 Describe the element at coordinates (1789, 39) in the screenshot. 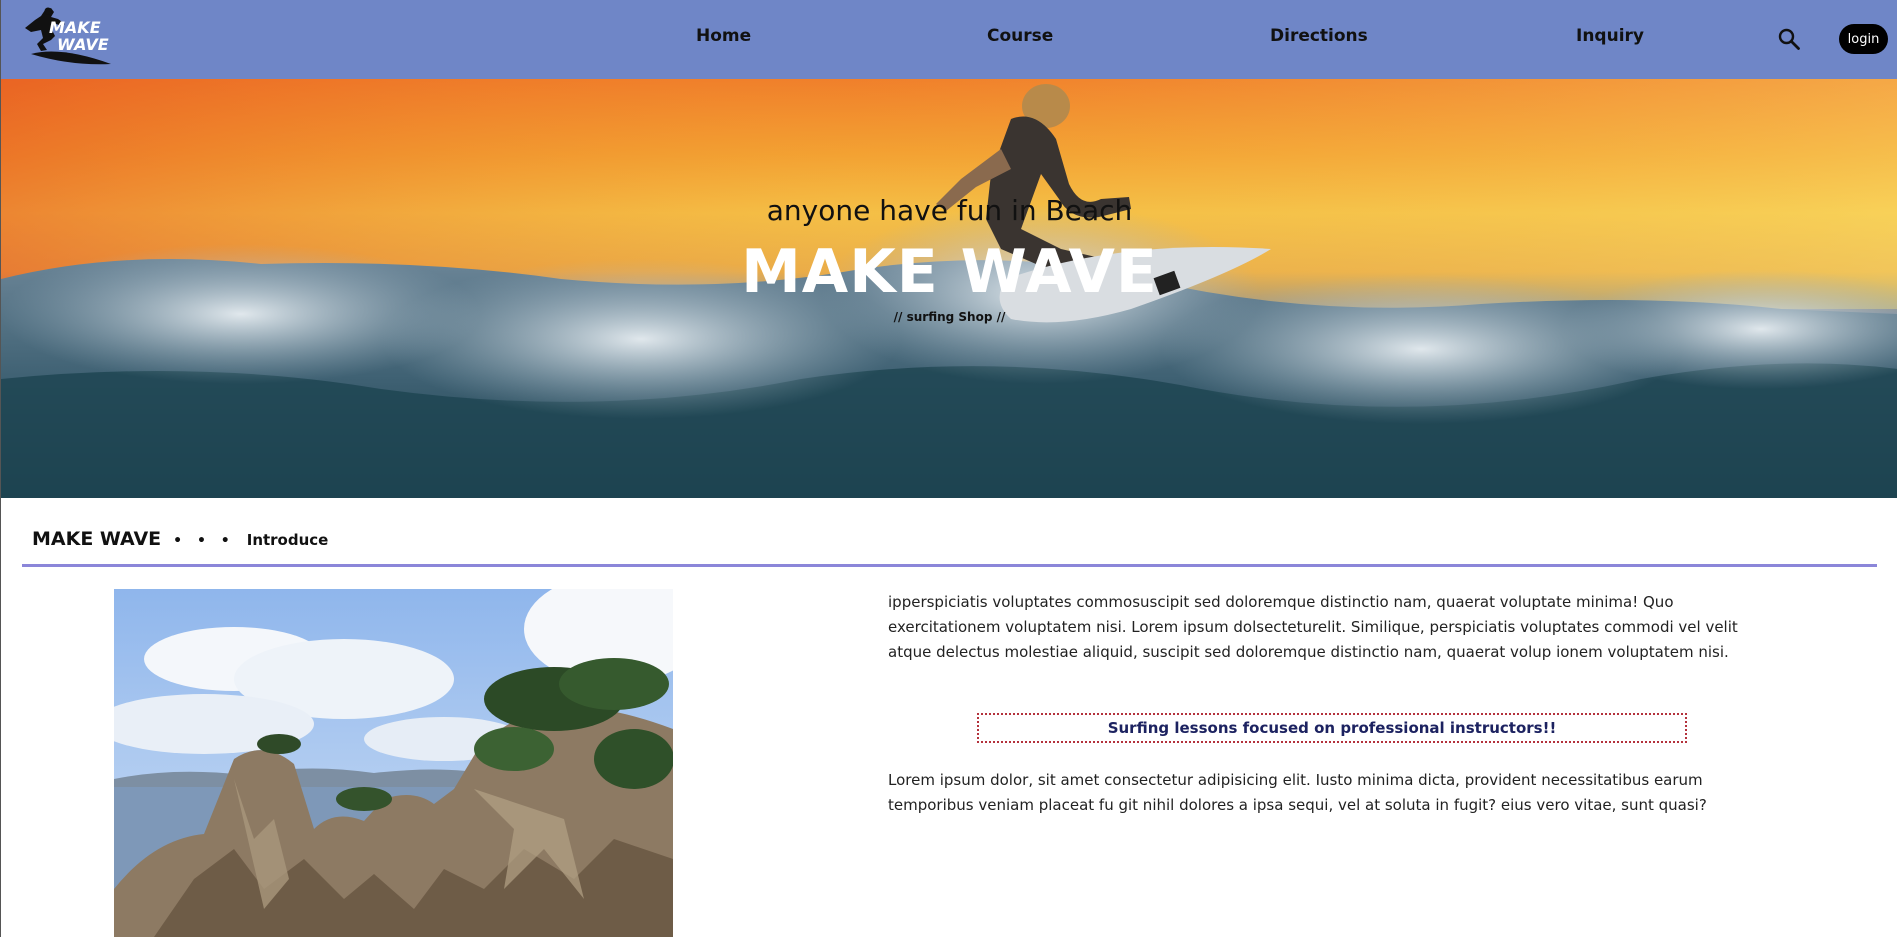

I see `search-icon` at that location.